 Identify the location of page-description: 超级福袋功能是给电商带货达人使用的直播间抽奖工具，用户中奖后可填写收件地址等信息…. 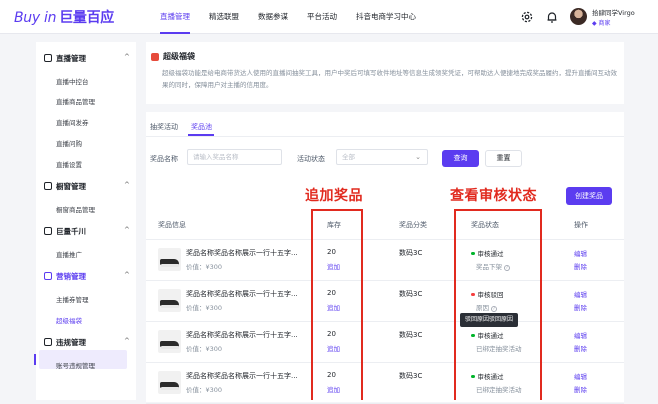
(389, 79).